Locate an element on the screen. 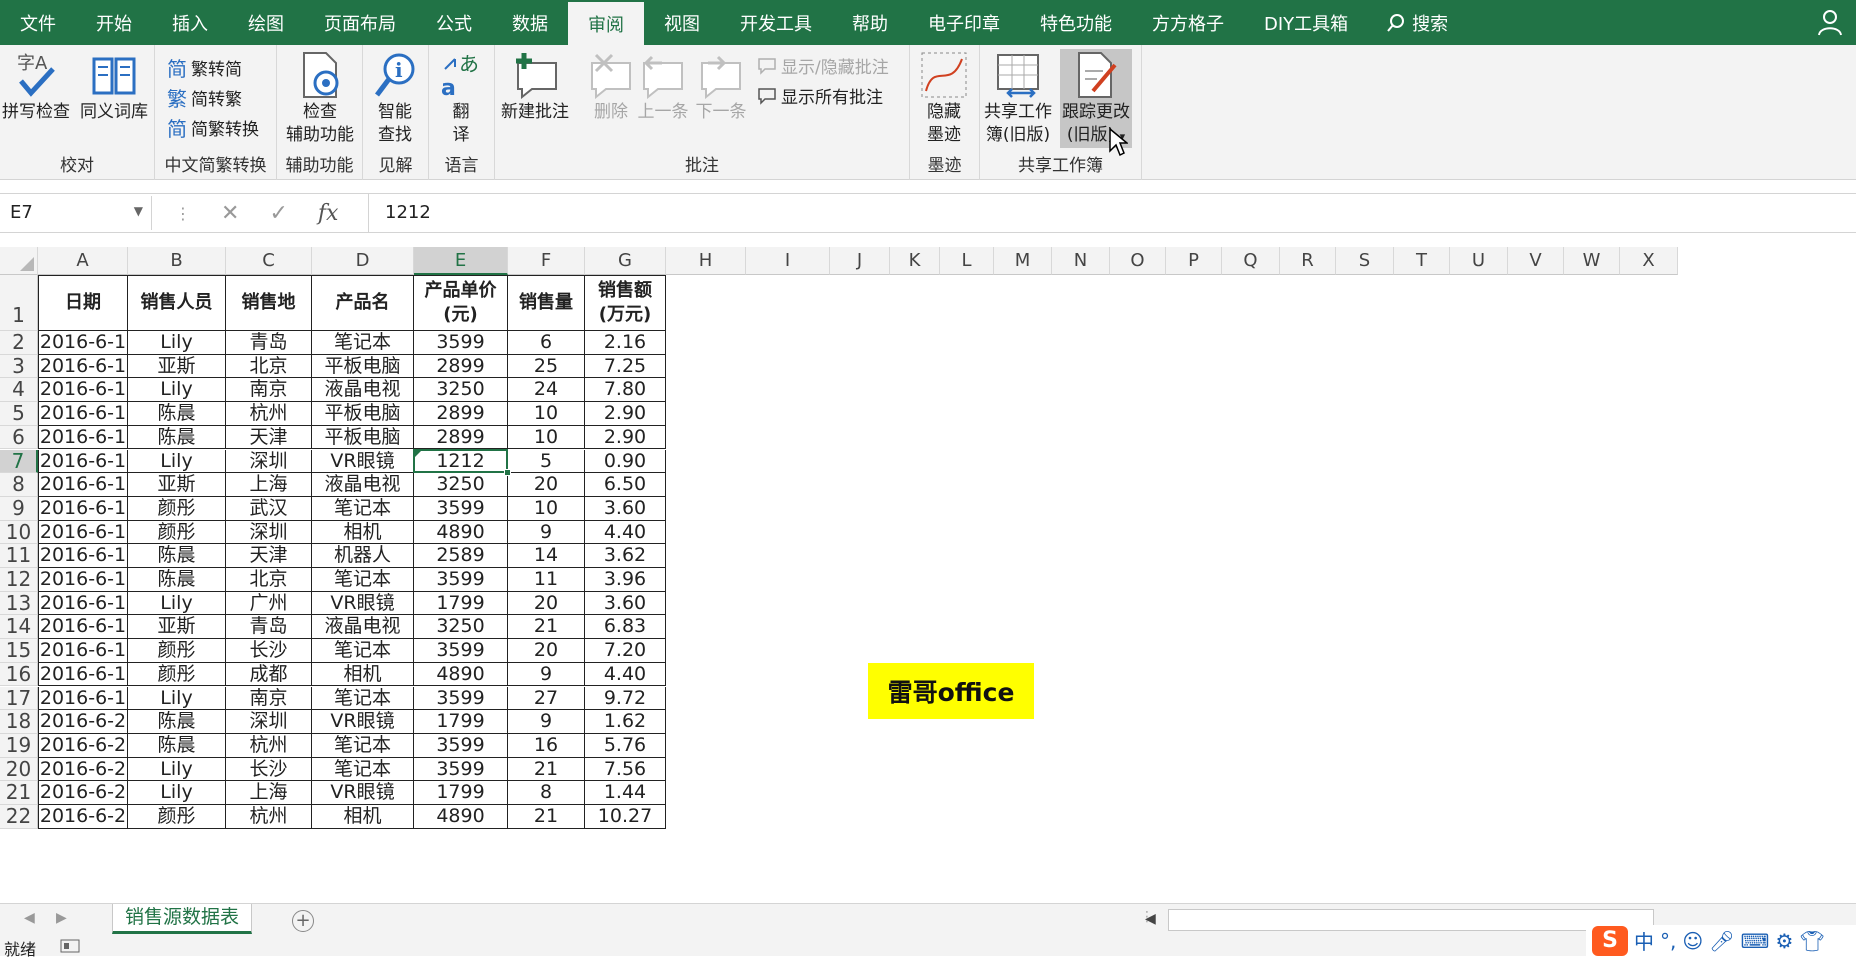 The width and height of the screenshot is (1856, 960). chevron-down-icon: ▼ is located at coordinates (138, 211).